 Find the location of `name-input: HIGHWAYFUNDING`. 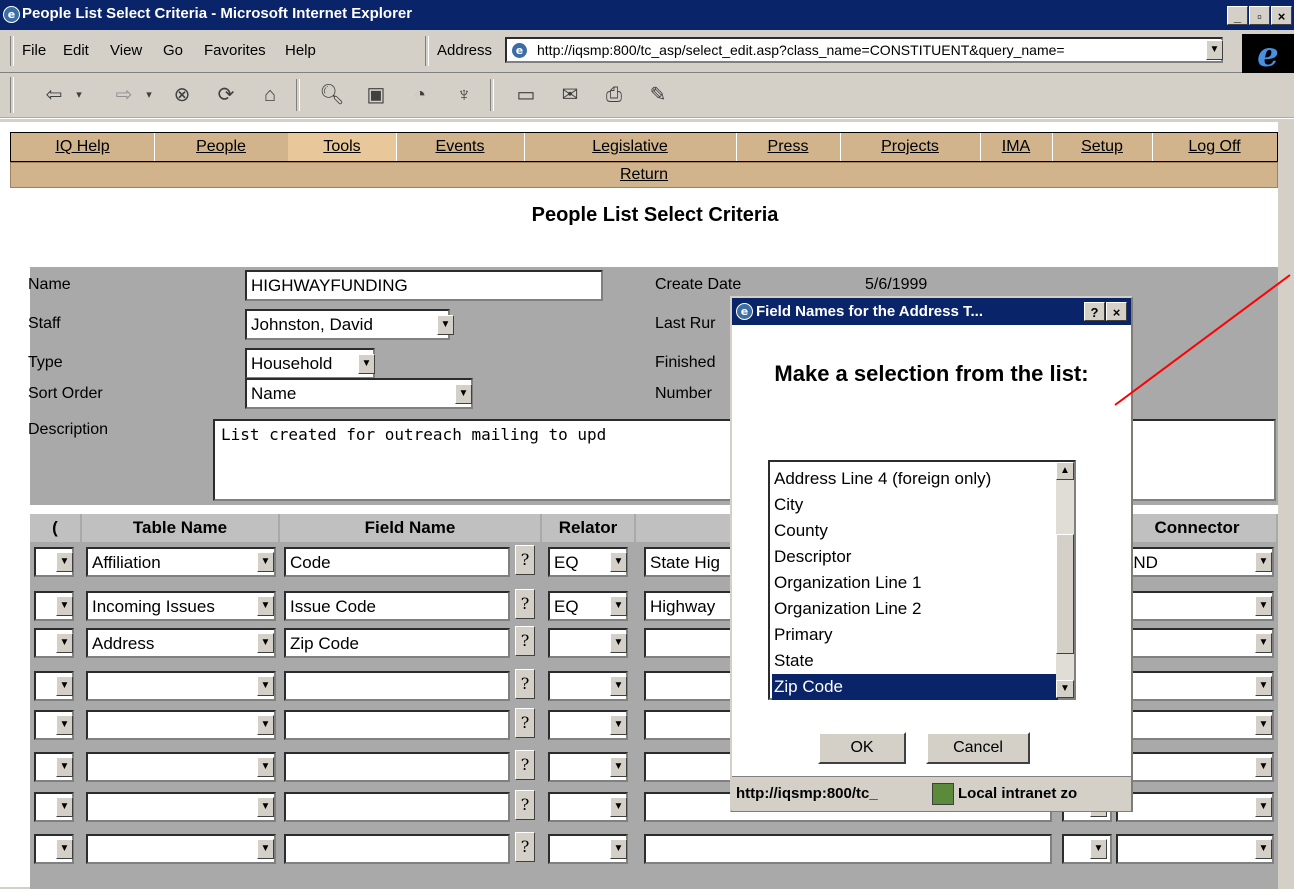

name-input: HIGHWAYFUNDING is located at coordinates (424, 285).